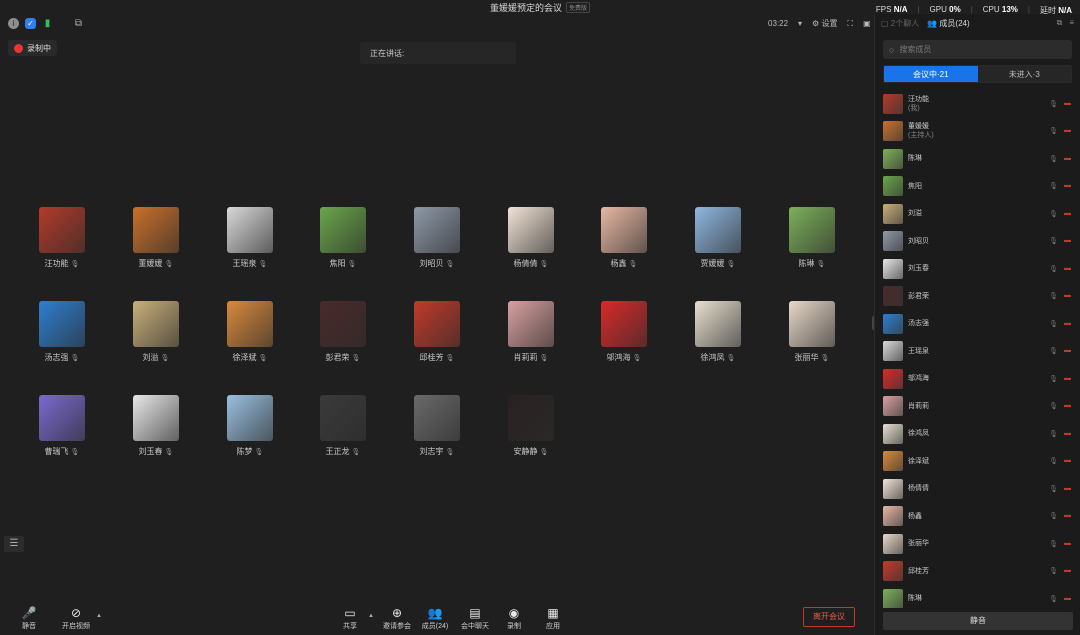 The height and width of the screenshot is (635, 1080). I want to click on video-button: ⊘ 开启视频 ▲, so click(78, 618).